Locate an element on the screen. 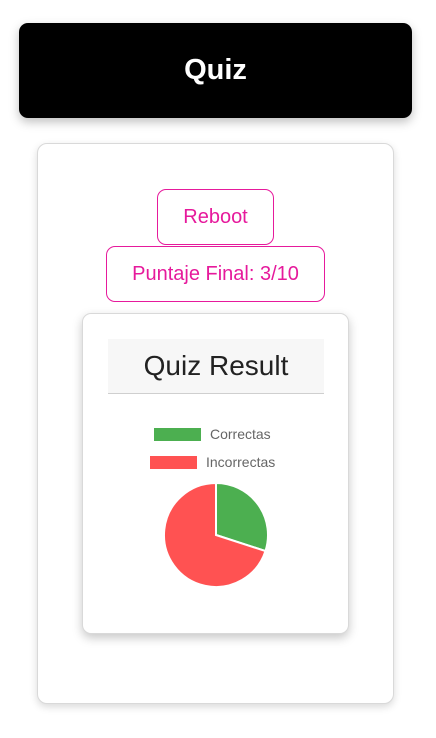 This screenshot has height=738, width=436. final-score-badge: Puntaje Final: 3/10 is located at coordinates (215, 274).